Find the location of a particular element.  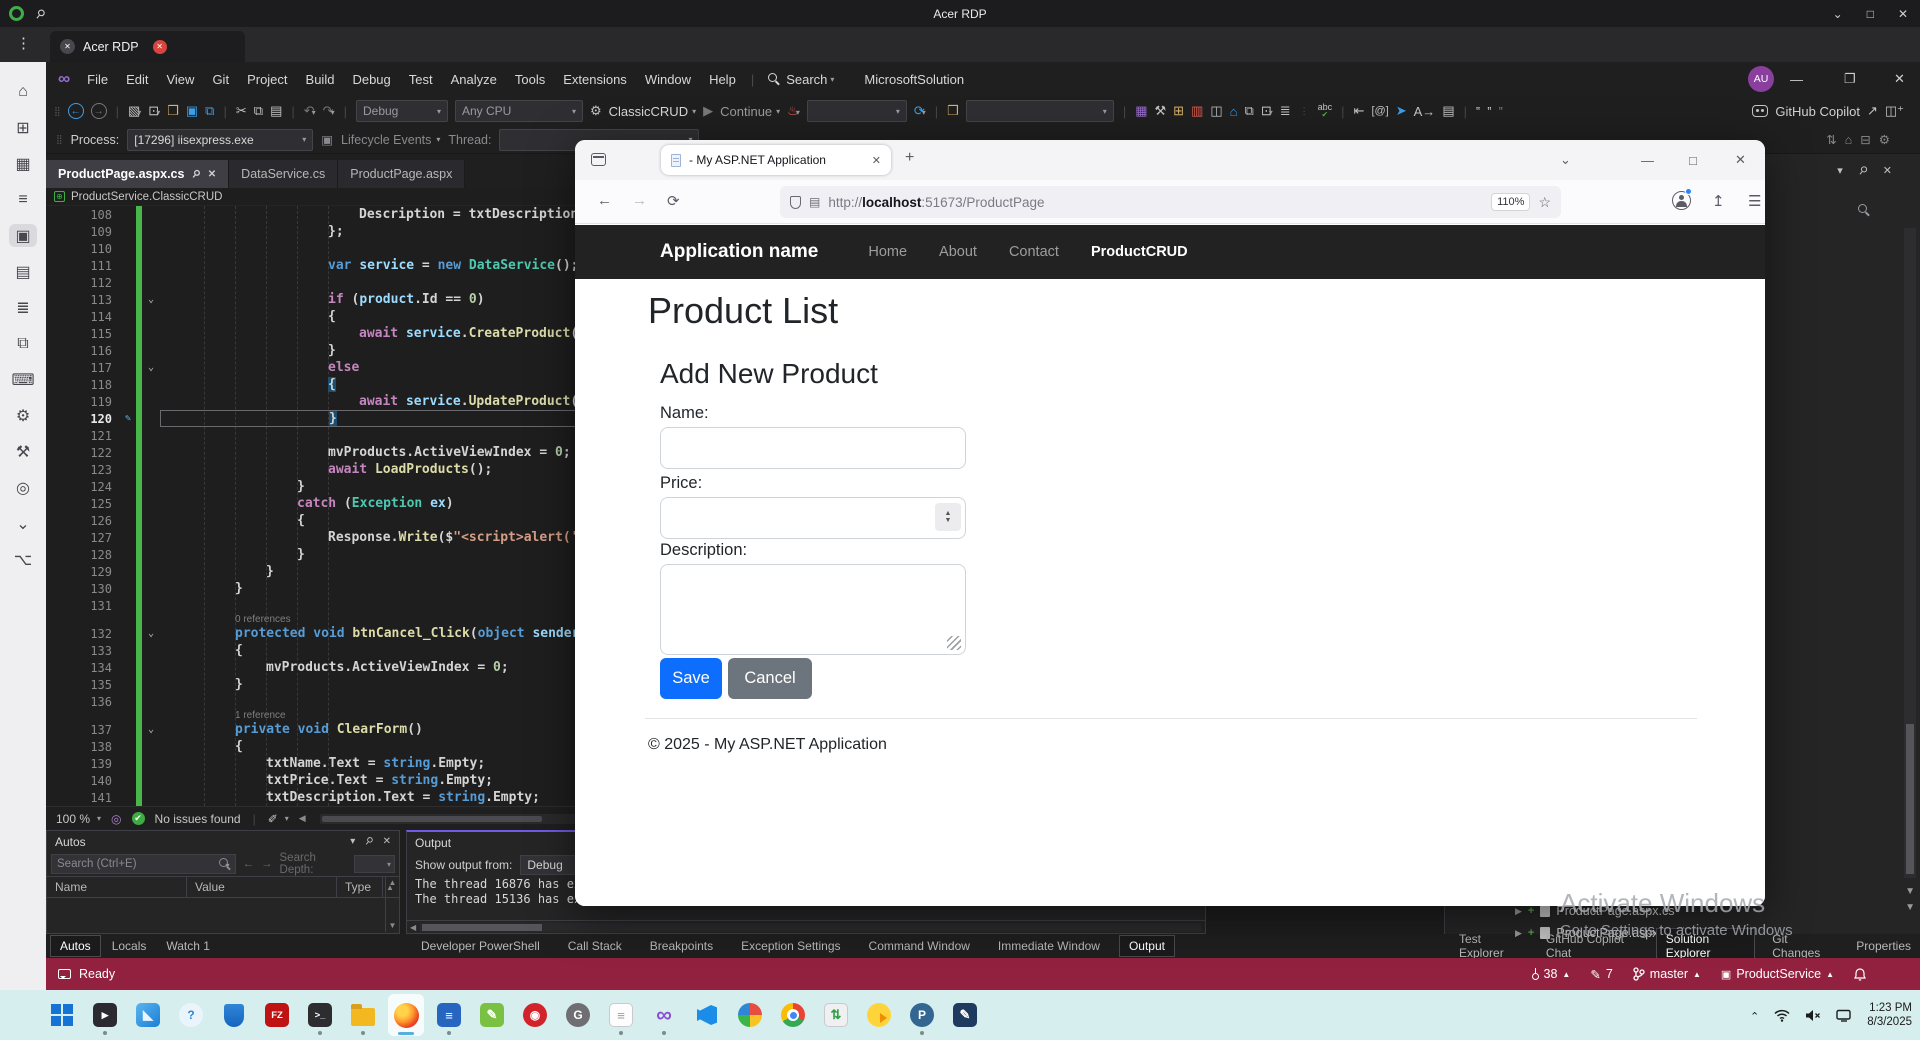

toolbox-icon: ▥ is located at coordinates (1197, 111).